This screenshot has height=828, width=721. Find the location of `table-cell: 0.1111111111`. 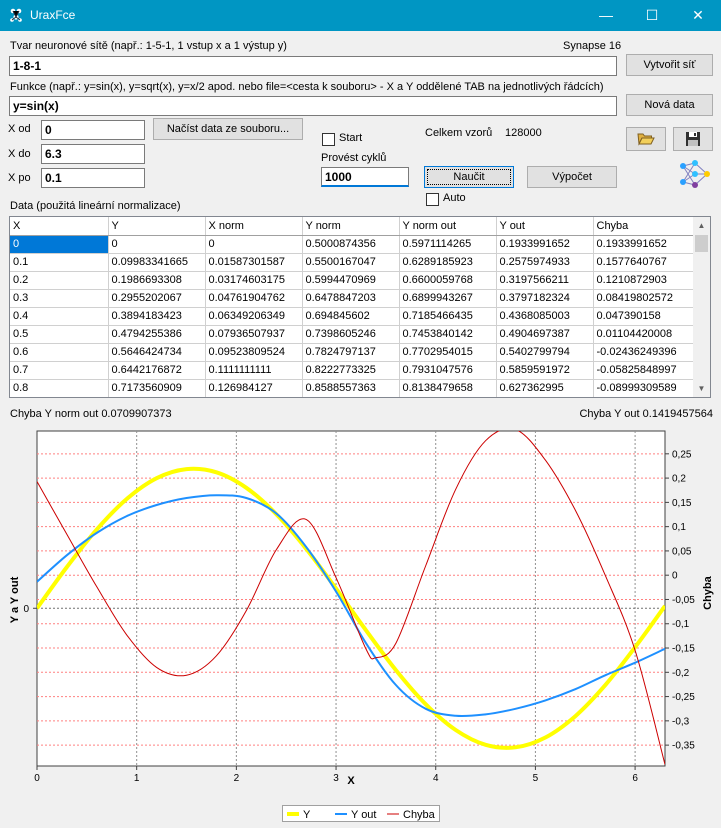

table-cell: 0.1111111111 is located at coordinates (254, 370).